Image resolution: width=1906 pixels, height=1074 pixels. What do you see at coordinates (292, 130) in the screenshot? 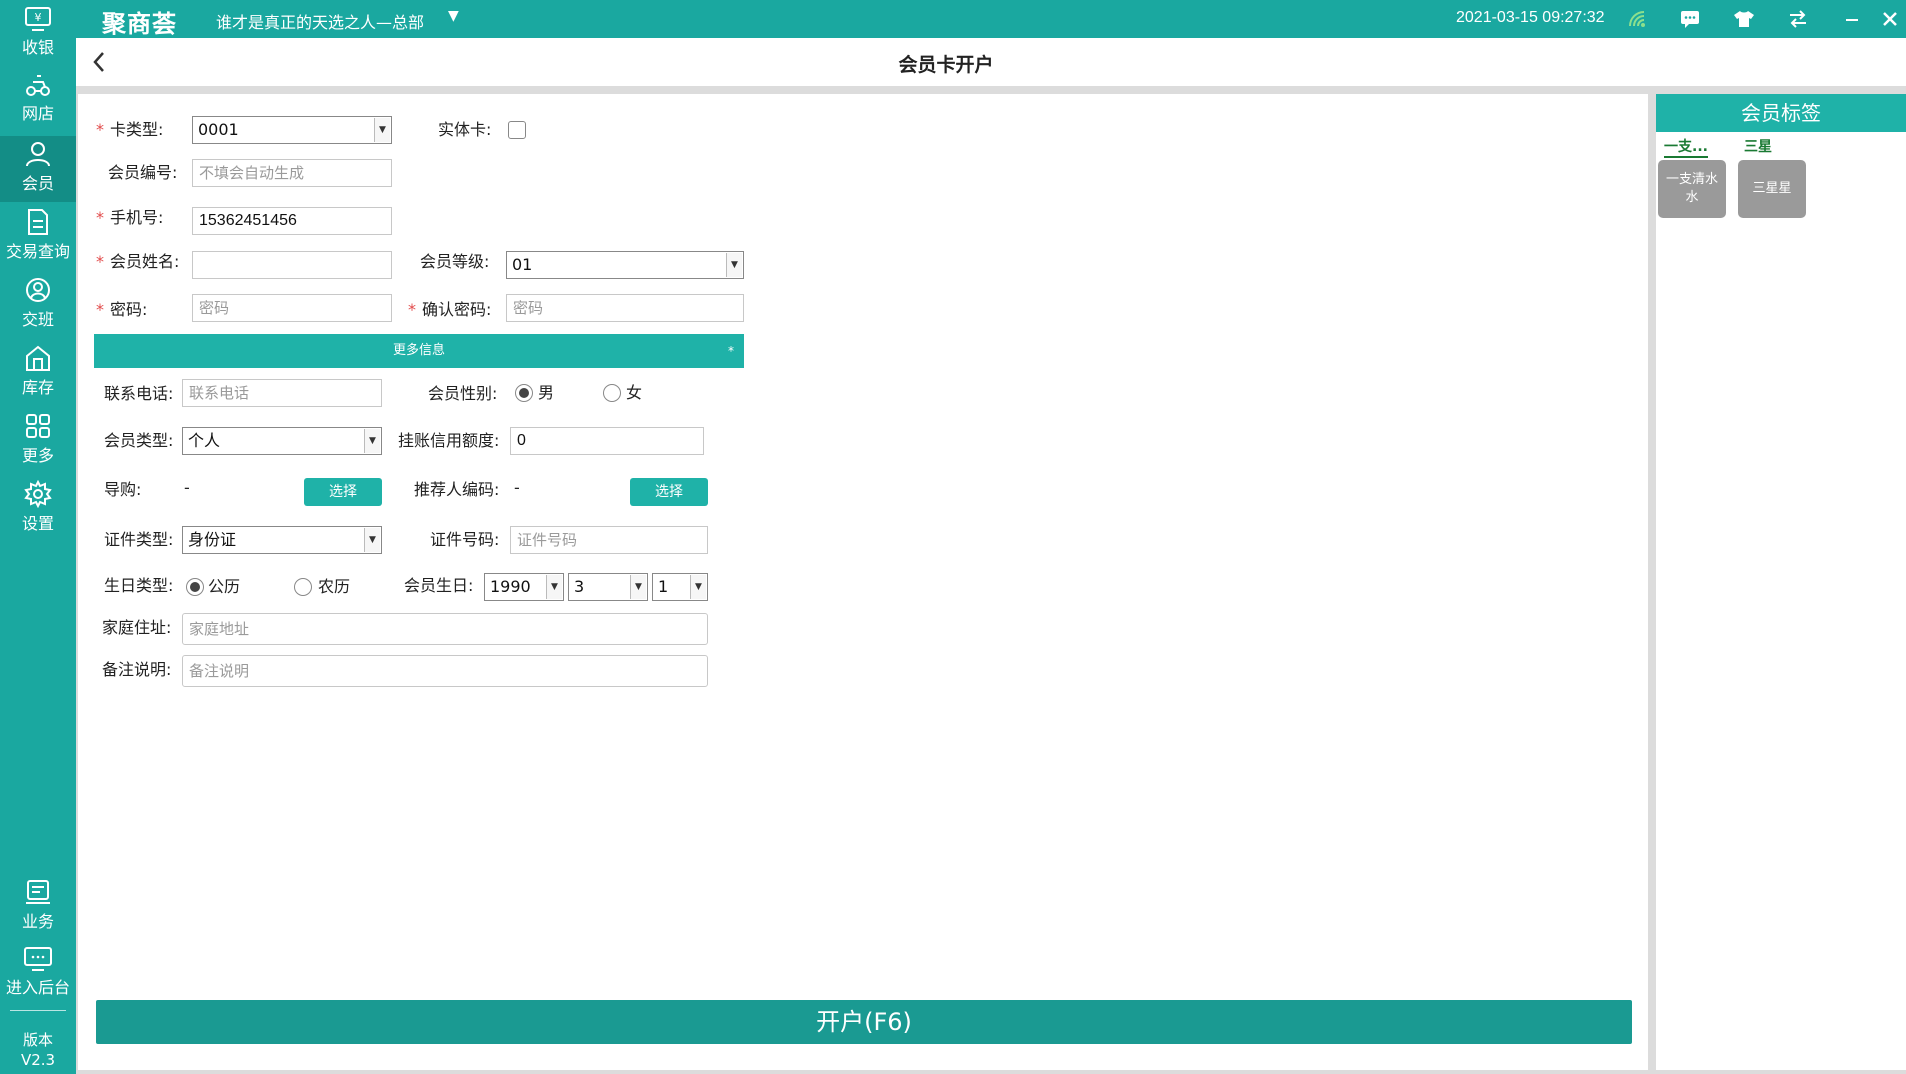
I see `card-type-select: 0001 ▼` at bounding box center [292, 130].